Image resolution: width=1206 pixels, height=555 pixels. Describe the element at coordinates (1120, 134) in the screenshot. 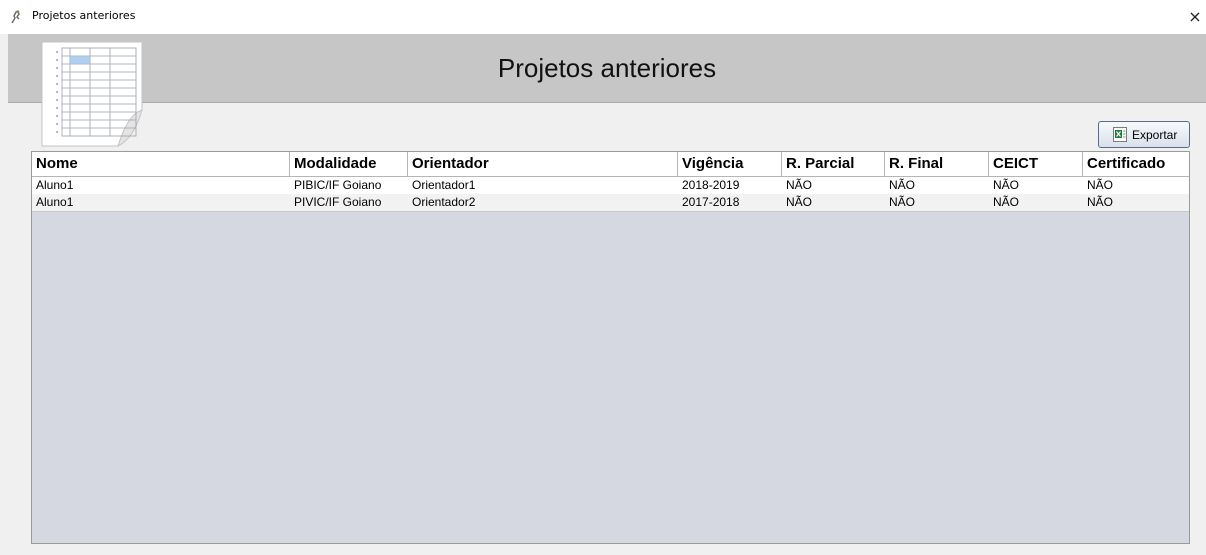

I see `excel-icon` at that location.